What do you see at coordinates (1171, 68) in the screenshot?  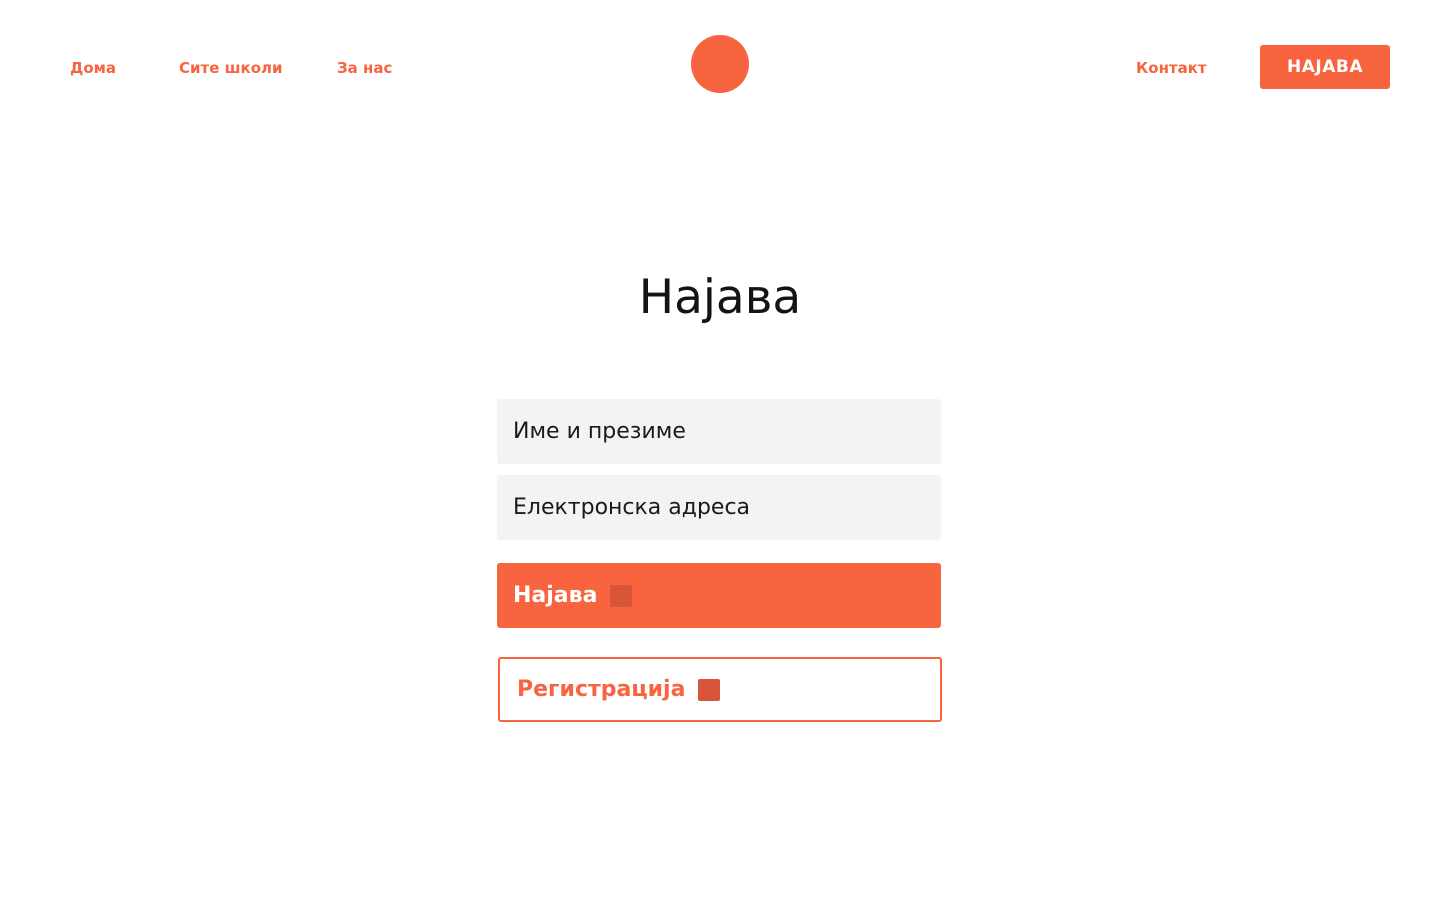 I see `nav-link-contact: Контакт` at bounding box center [1171, 68].